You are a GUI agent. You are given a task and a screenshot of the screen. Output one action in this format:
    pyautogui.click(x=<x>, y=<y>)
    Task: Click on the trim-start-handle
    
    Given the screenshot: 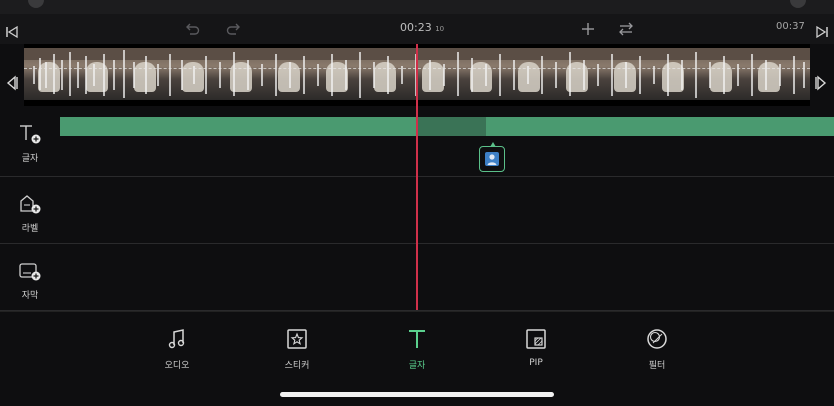 What is the action you would take?
    pyautogui.click(x=12, y=83)
    